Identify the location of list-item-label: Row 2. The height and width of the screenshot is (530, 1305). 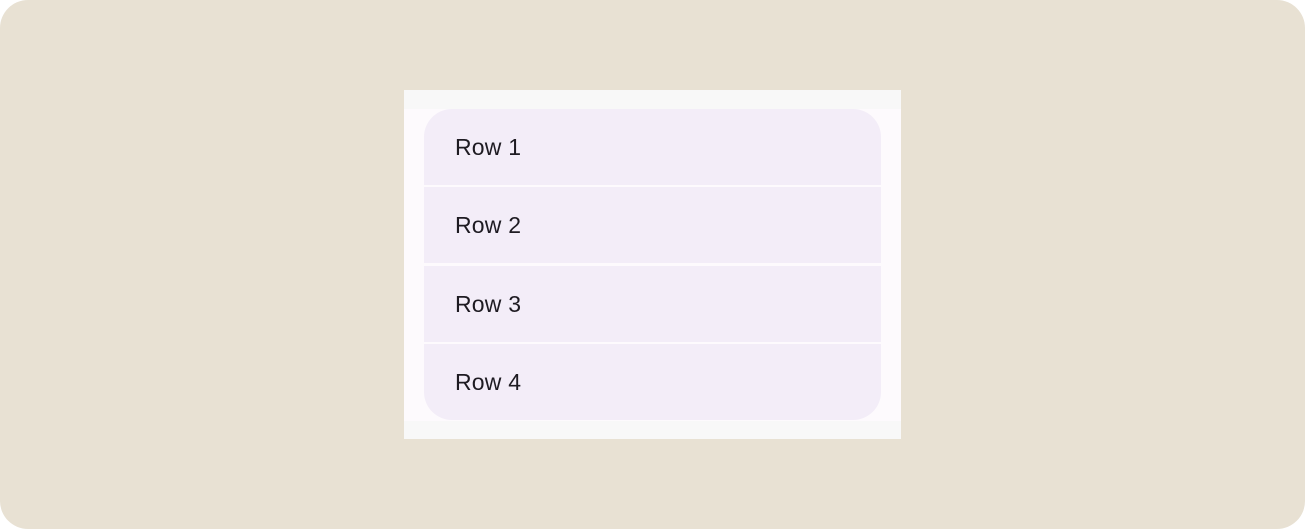
(488, 224).